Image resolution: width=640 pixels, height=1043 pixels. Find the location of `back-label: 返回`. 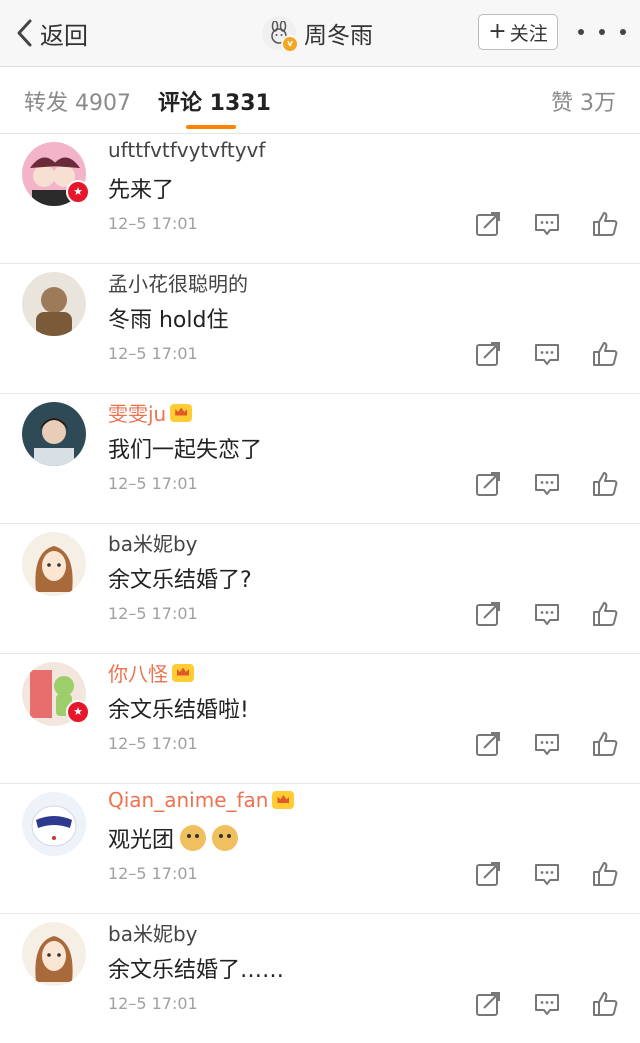

back-label: 返回 is located at coordinates (64, 35).